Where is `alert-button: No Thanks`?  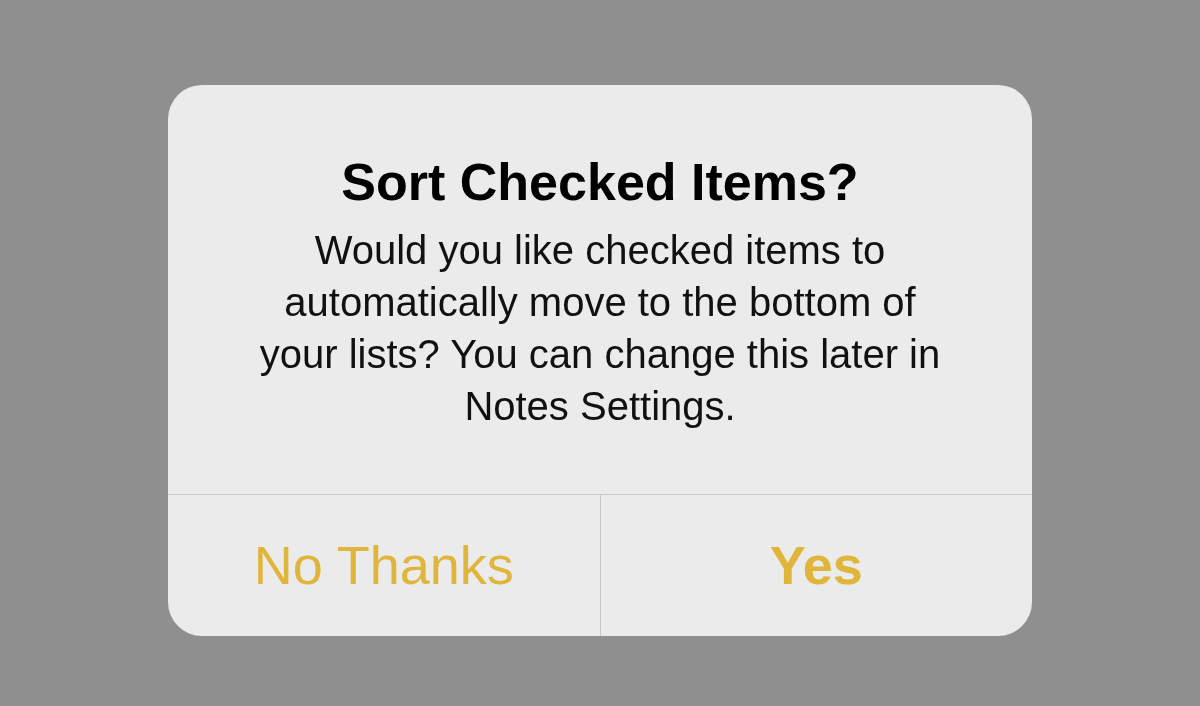
alert-button: No Thanks is located at coordinates (384, 565).